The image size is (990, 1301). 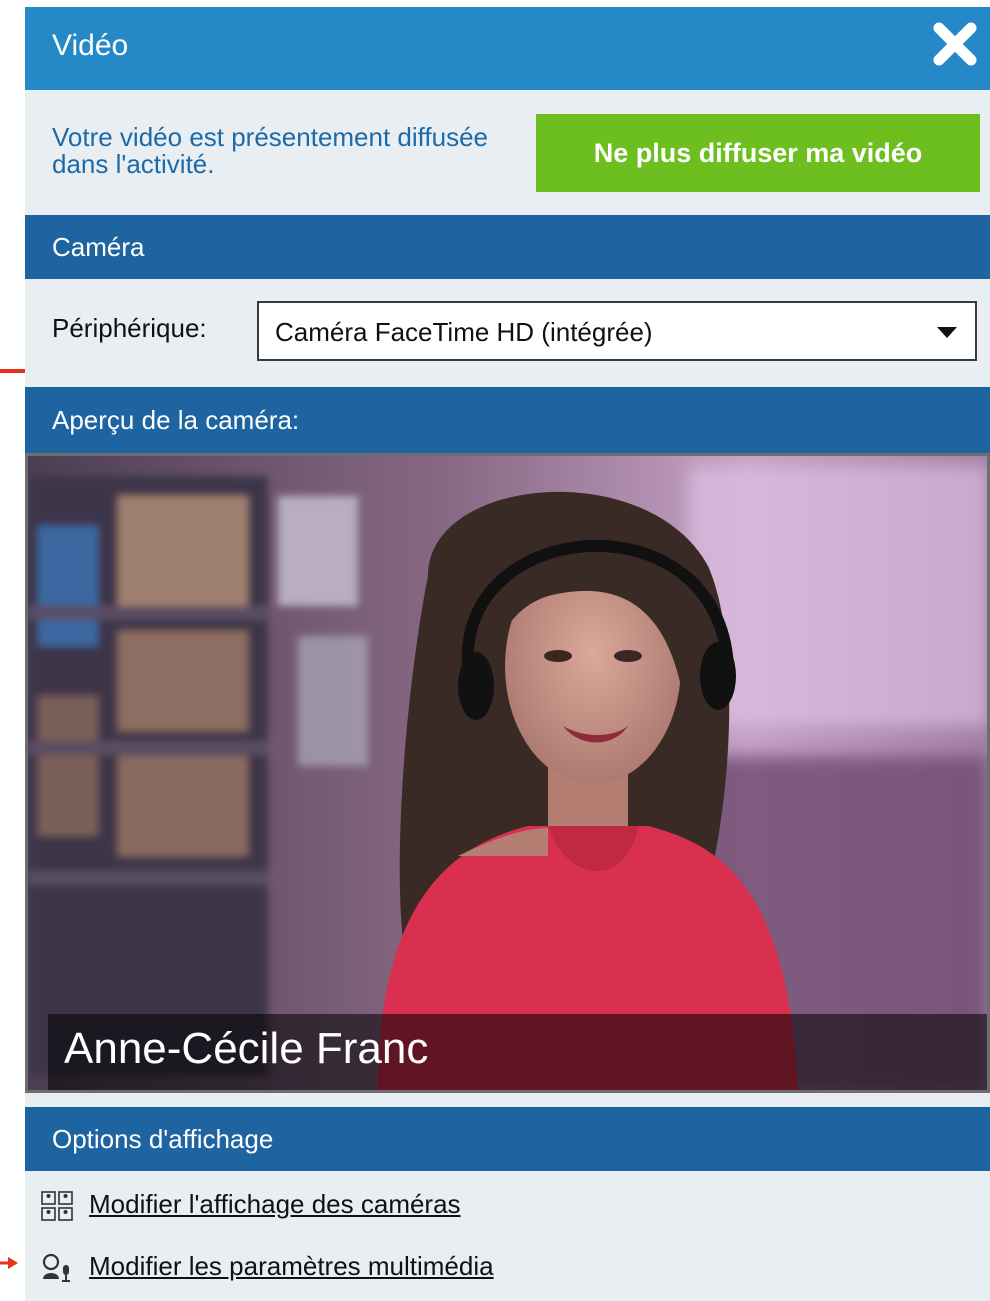 What do you see at coordinates (517, 1052) in the screenshot?
I see `participant-name-overlay: Anne-Cécile Franc` at bounding box center [517, 1052].